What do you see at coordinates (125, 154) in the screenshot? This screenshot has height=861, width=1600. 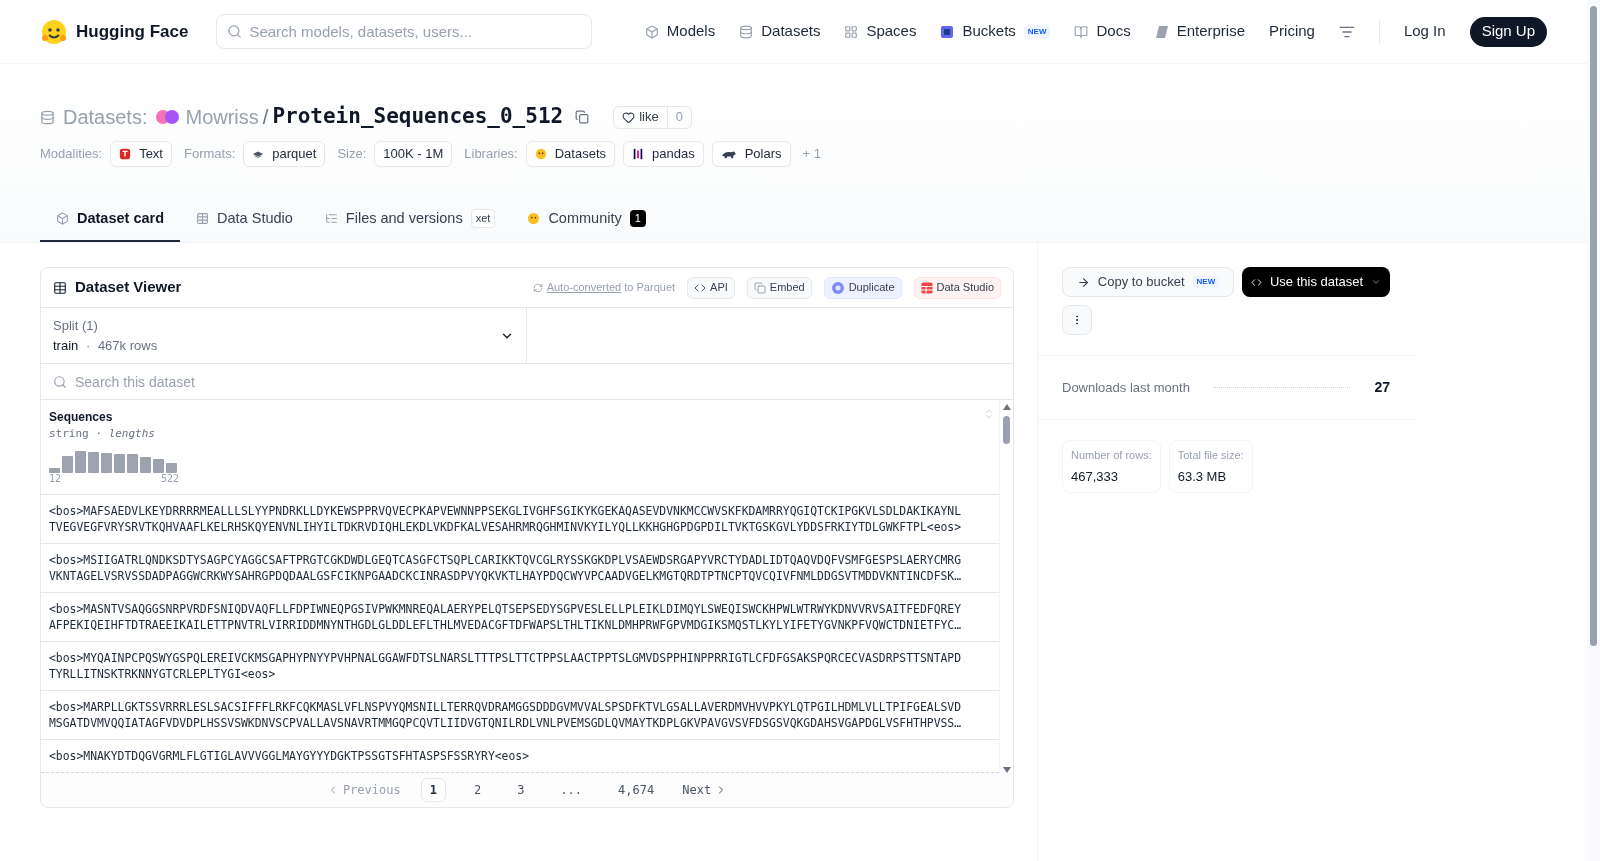 I see `text-icon` at bounding box center [125, 154].